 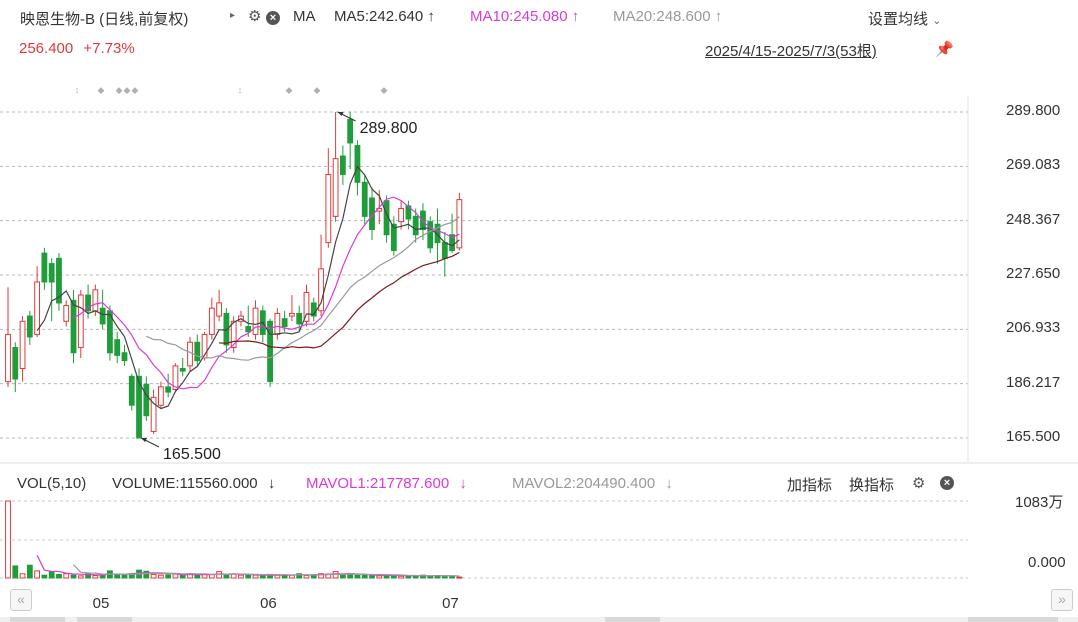 What do you see at coordinates (101, 603) in the screenshot?
I see `x-tick-label: 05` at bounding box center [101, 603].